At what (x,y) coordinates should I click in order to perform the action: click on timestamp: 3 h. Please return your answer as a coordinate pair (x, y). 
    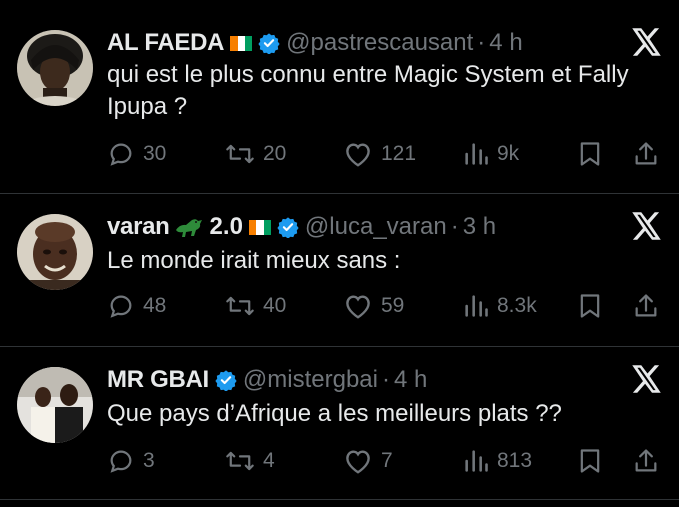
    Looking at the image, I should click on (479, 227).